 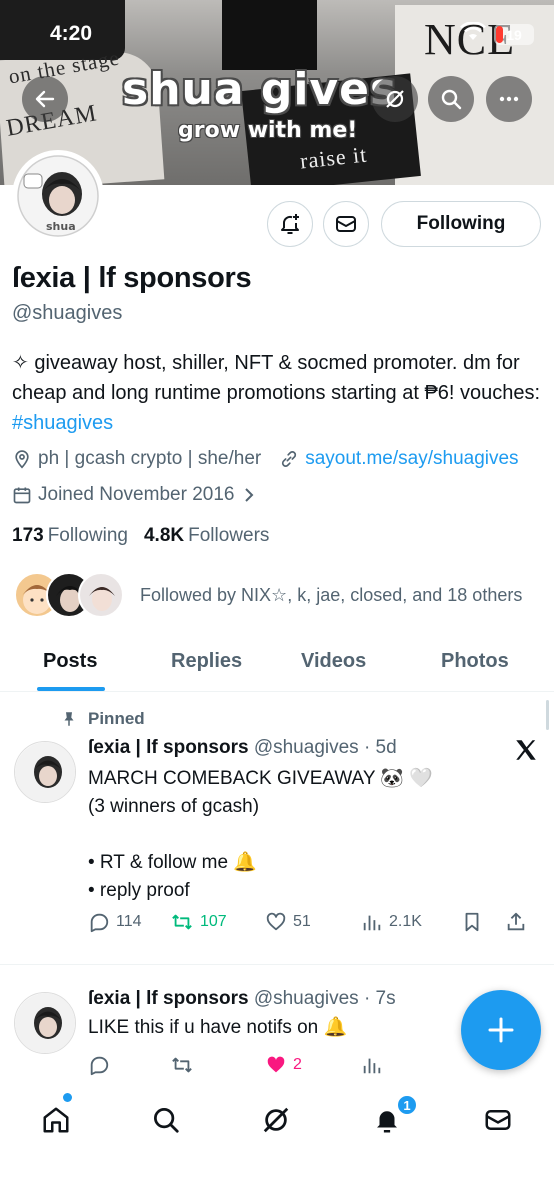 I want to click on reply-button: 114, so click(x=129, y=922).